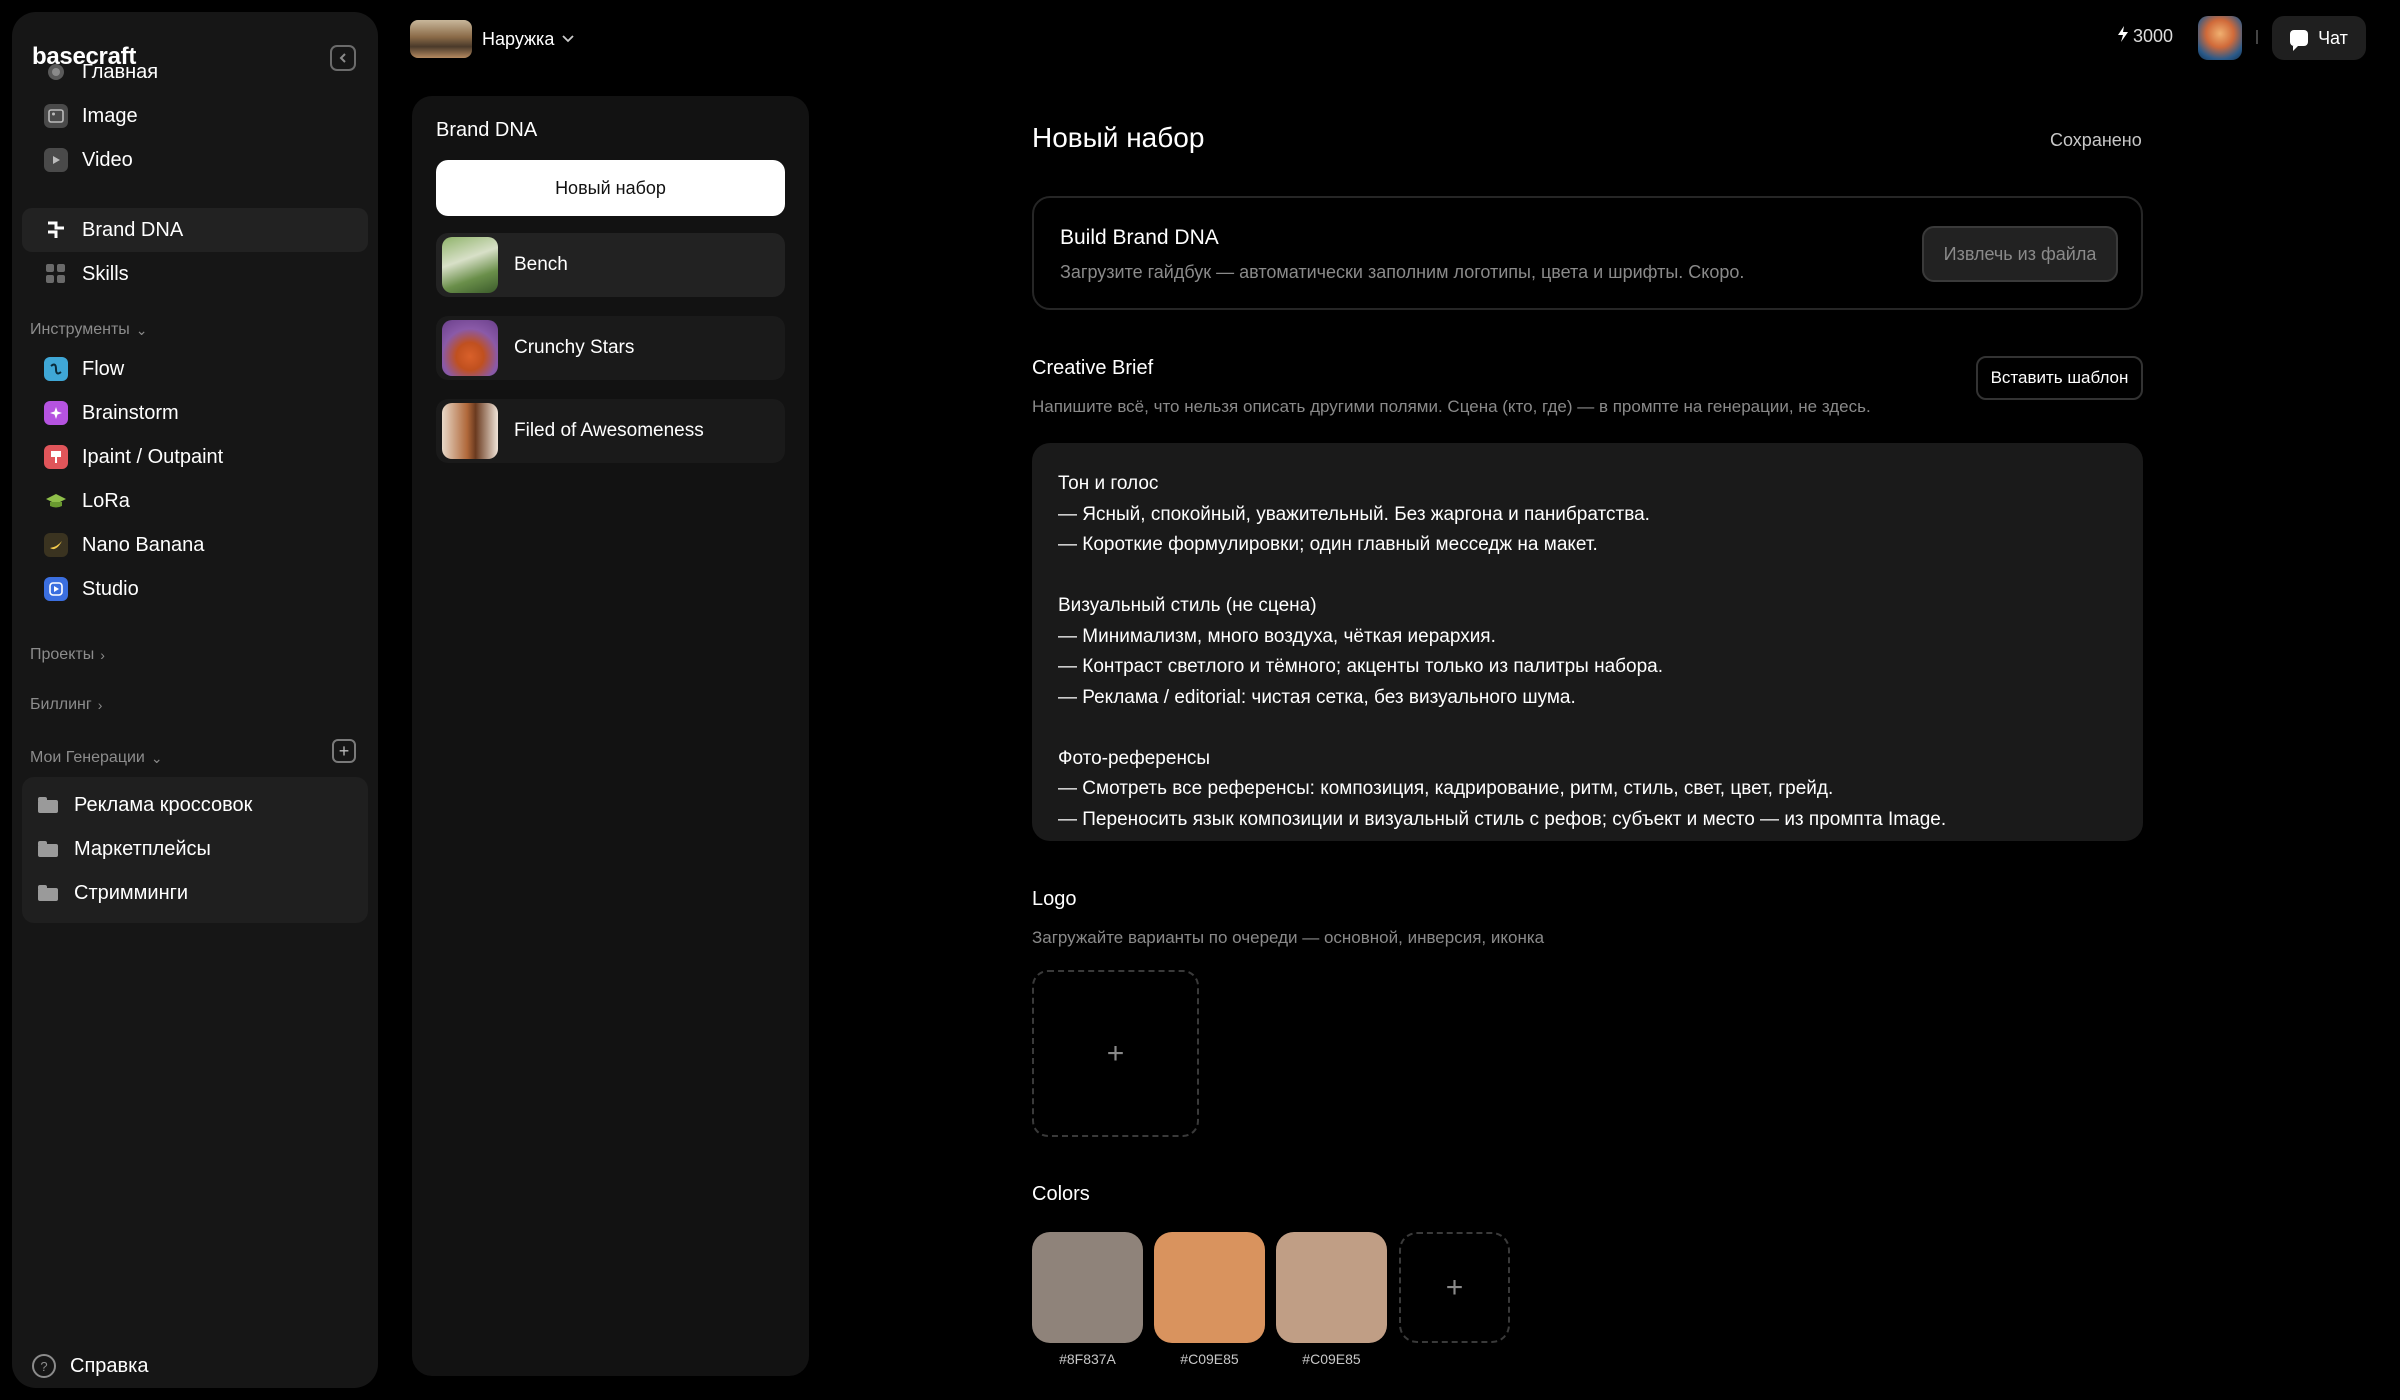 This screenshot has width=2400, height=1400. I want to click on tool-item-nano-banana: Nano Banana, so click(195, 545).